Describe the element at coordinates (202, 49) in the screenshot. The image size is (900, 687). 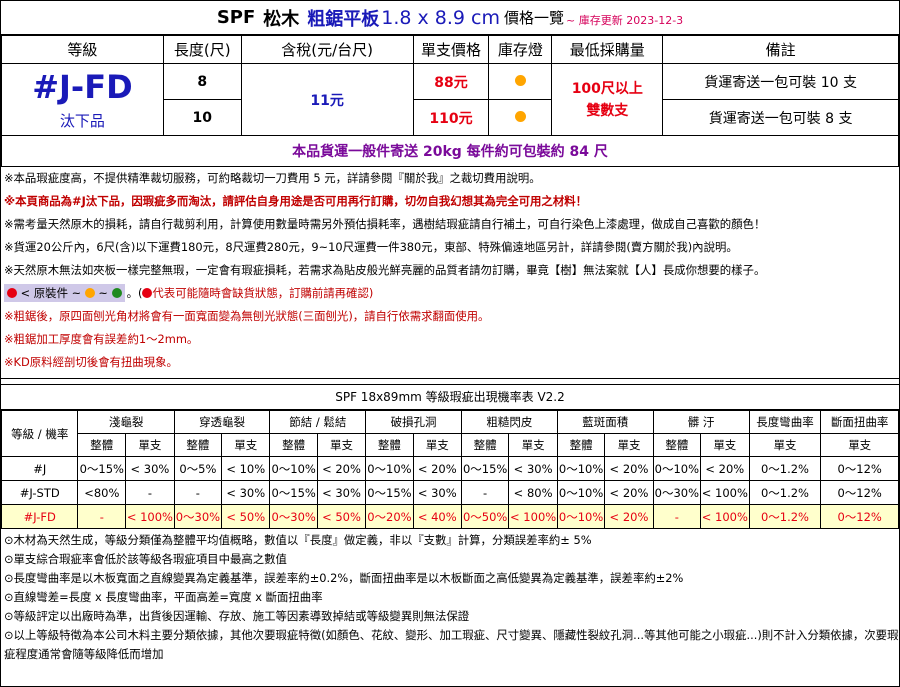
I see `header-length: 長度(尺)` at that location.